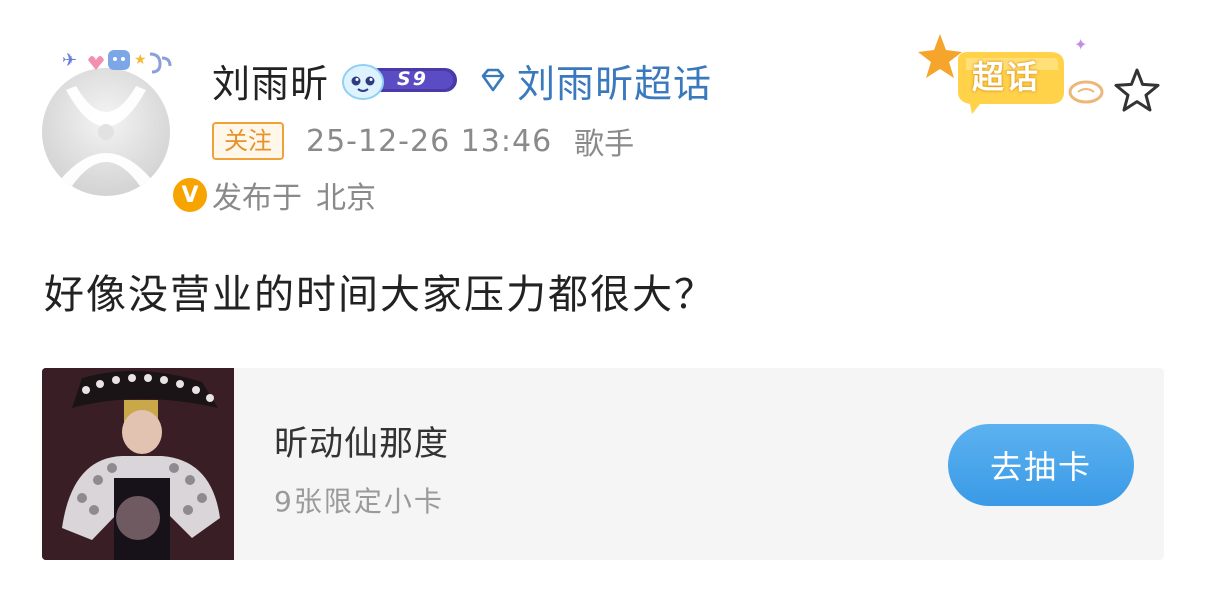 This screenshot has height=603, width=1206. I want to click on location-row: 发布于 北京, so click(294, 195).